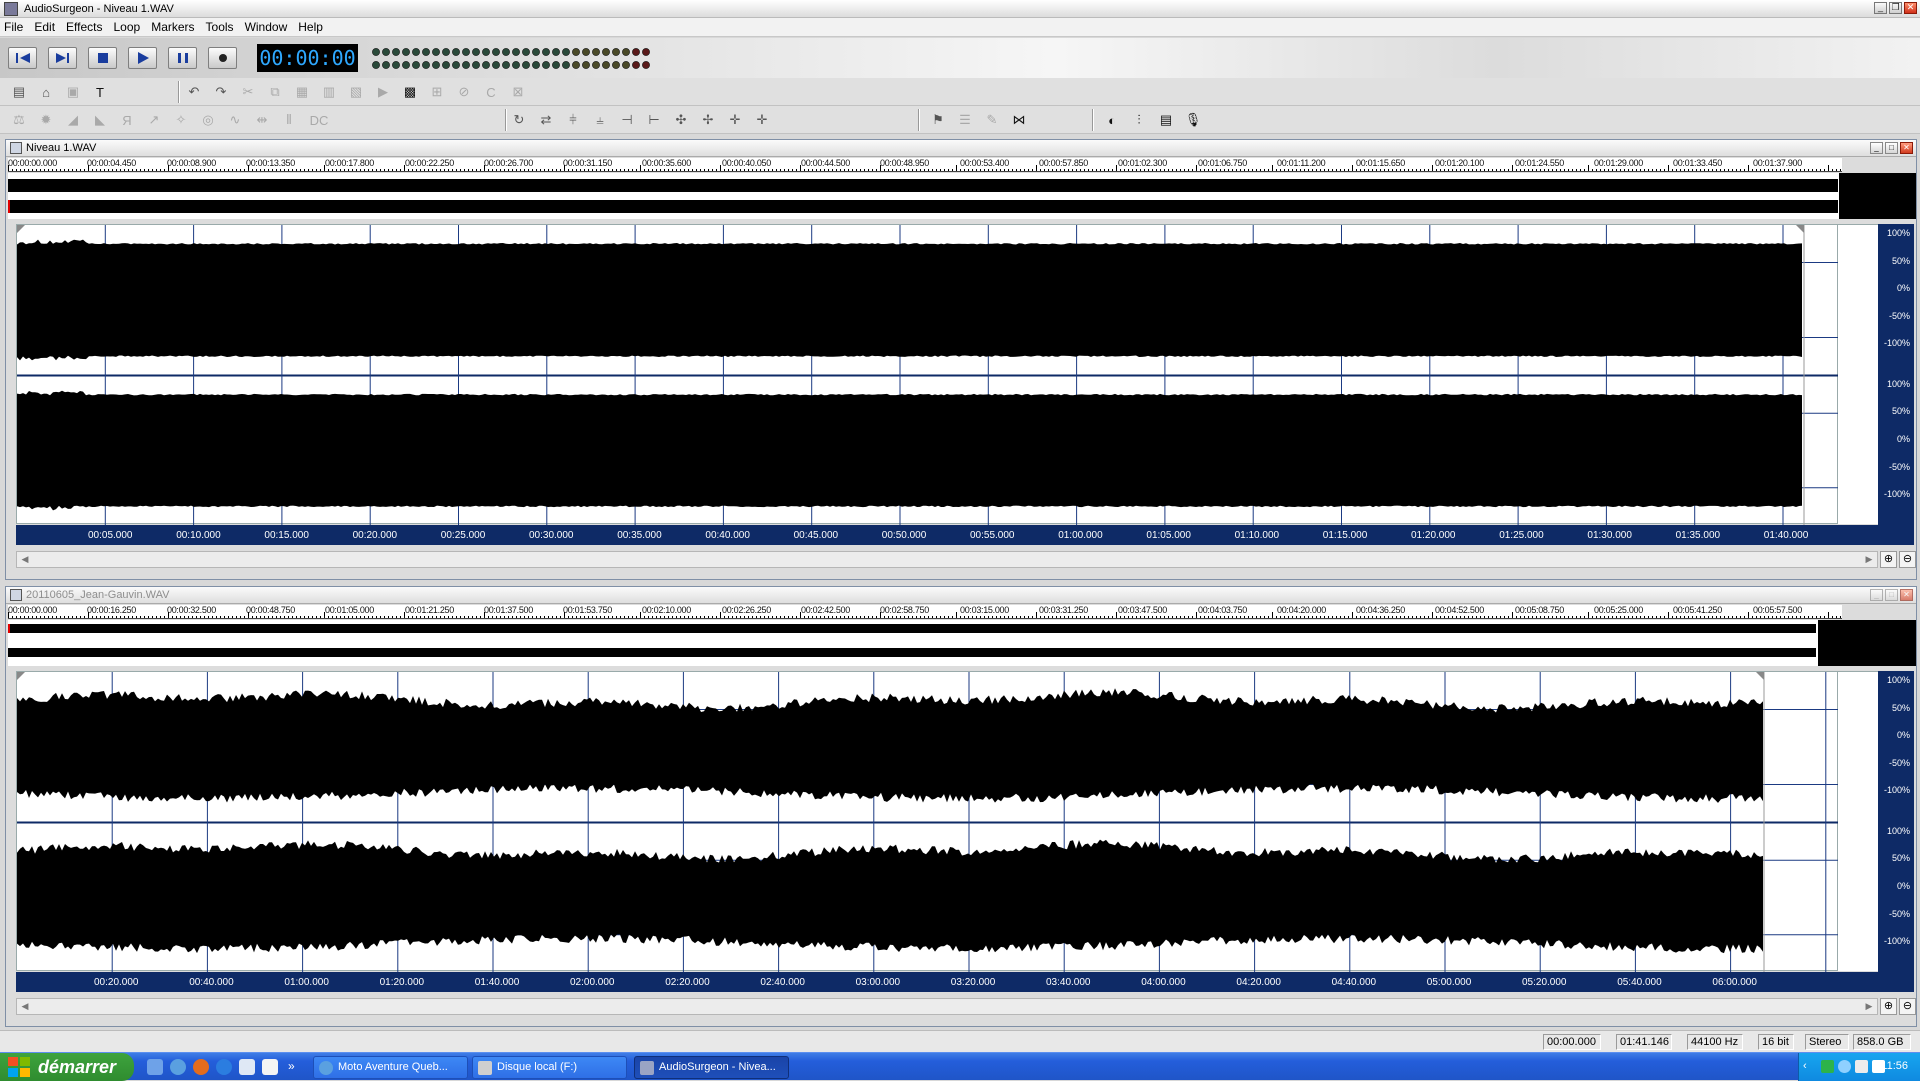 The image size is (1920, 1081). What do you see at coordinates (296, 1067) in the screenshot?
I see `quicklaunch-more-icon: »` at bounding box center [296, 1067].